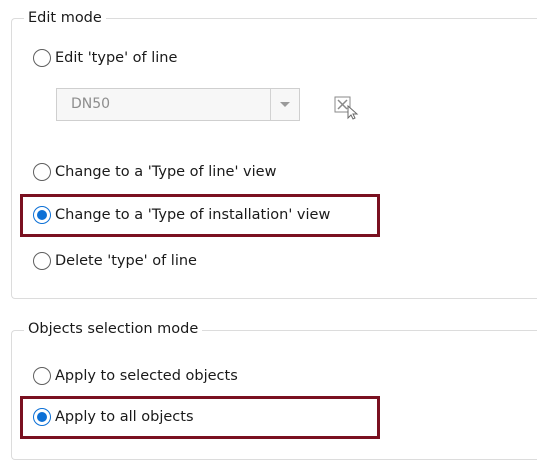 This screenshot has width=537, height=460. I want to click on apply-to-all-objects-option: Apply to all objects, so click(113, 417).